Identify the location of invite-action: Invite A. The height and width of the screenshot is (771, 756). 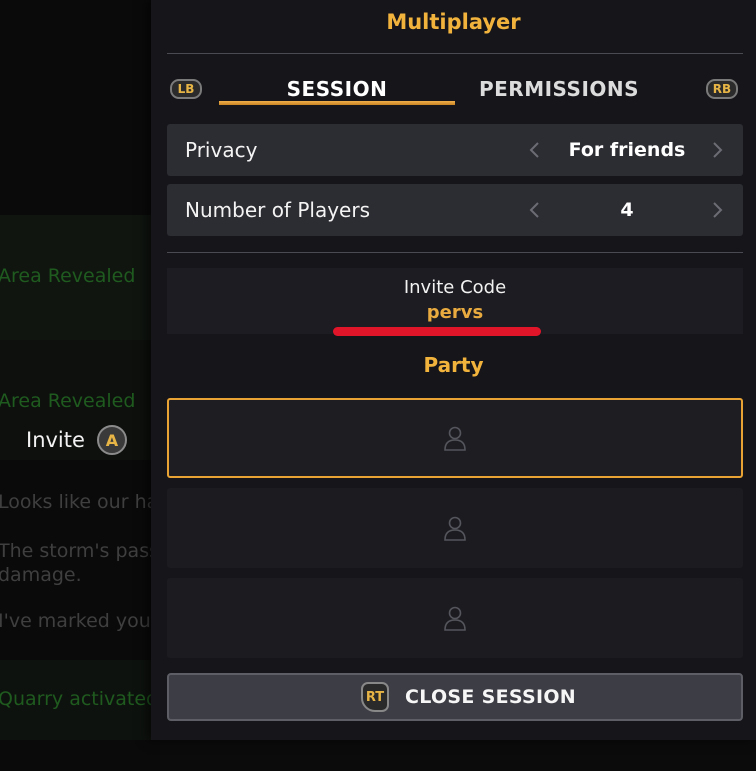
(76, 440).